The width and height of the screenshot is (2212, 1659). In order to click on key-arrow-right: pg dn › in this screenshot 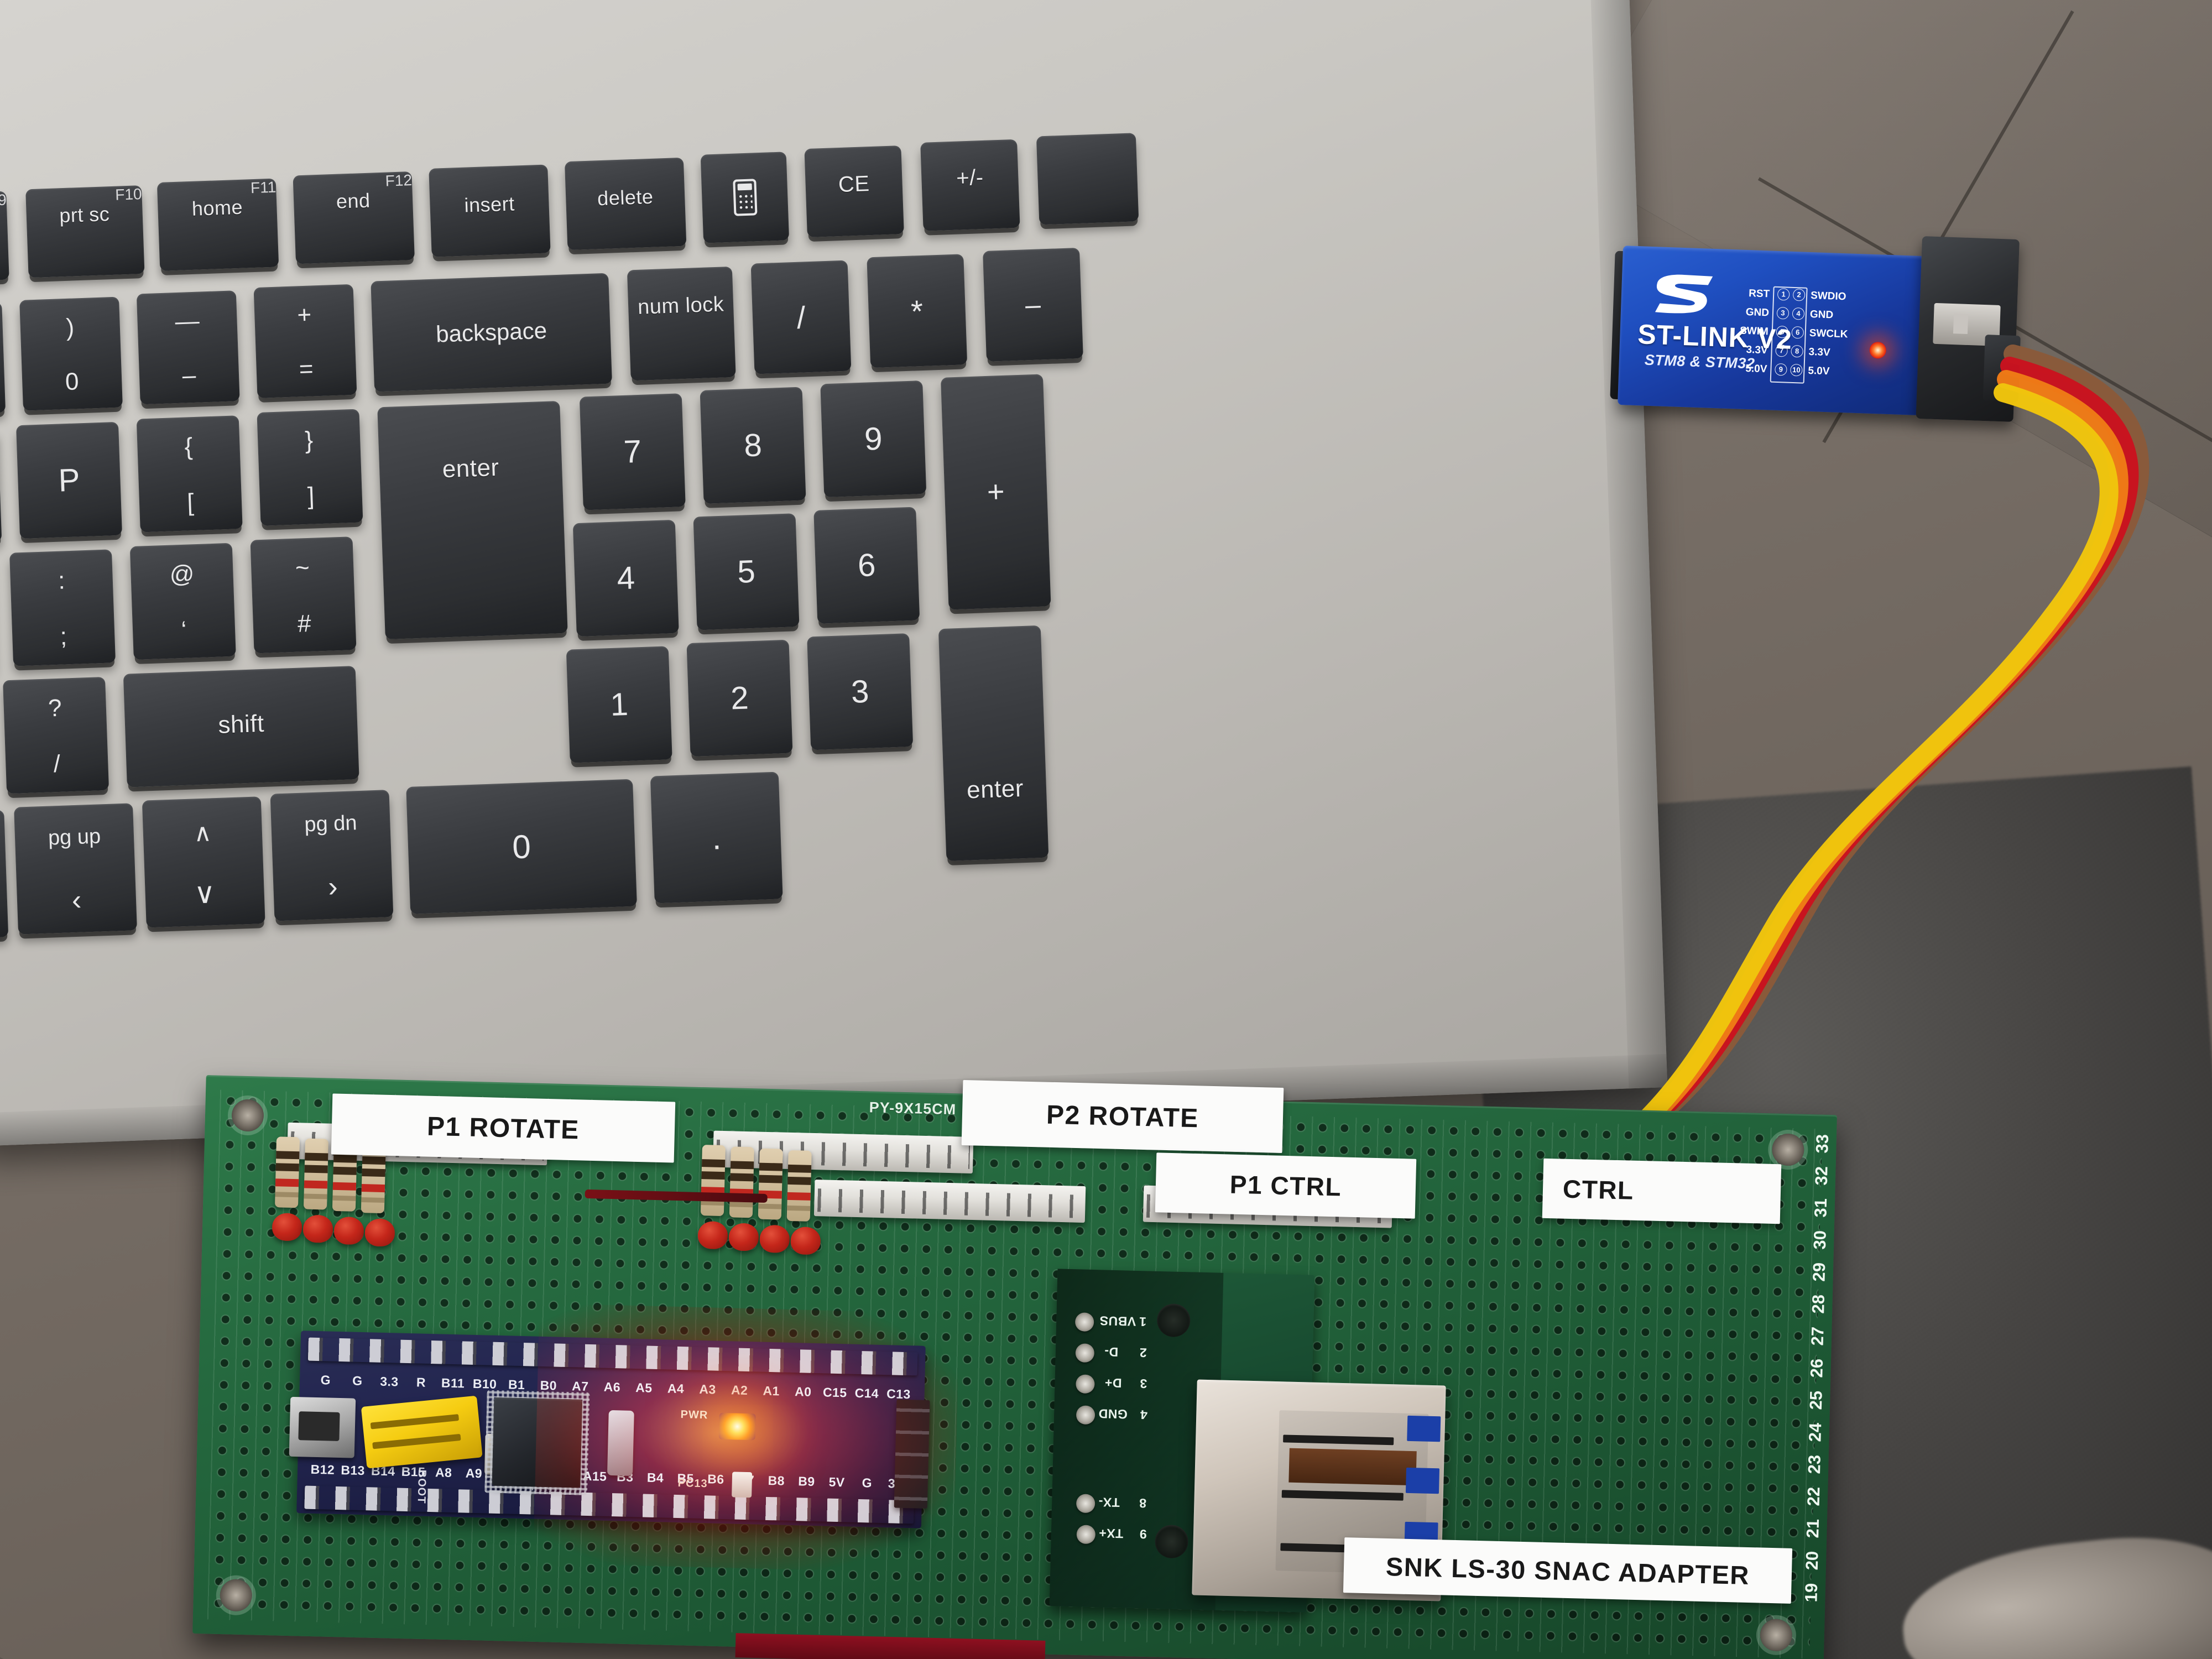, I will do `click(332, 855)`.